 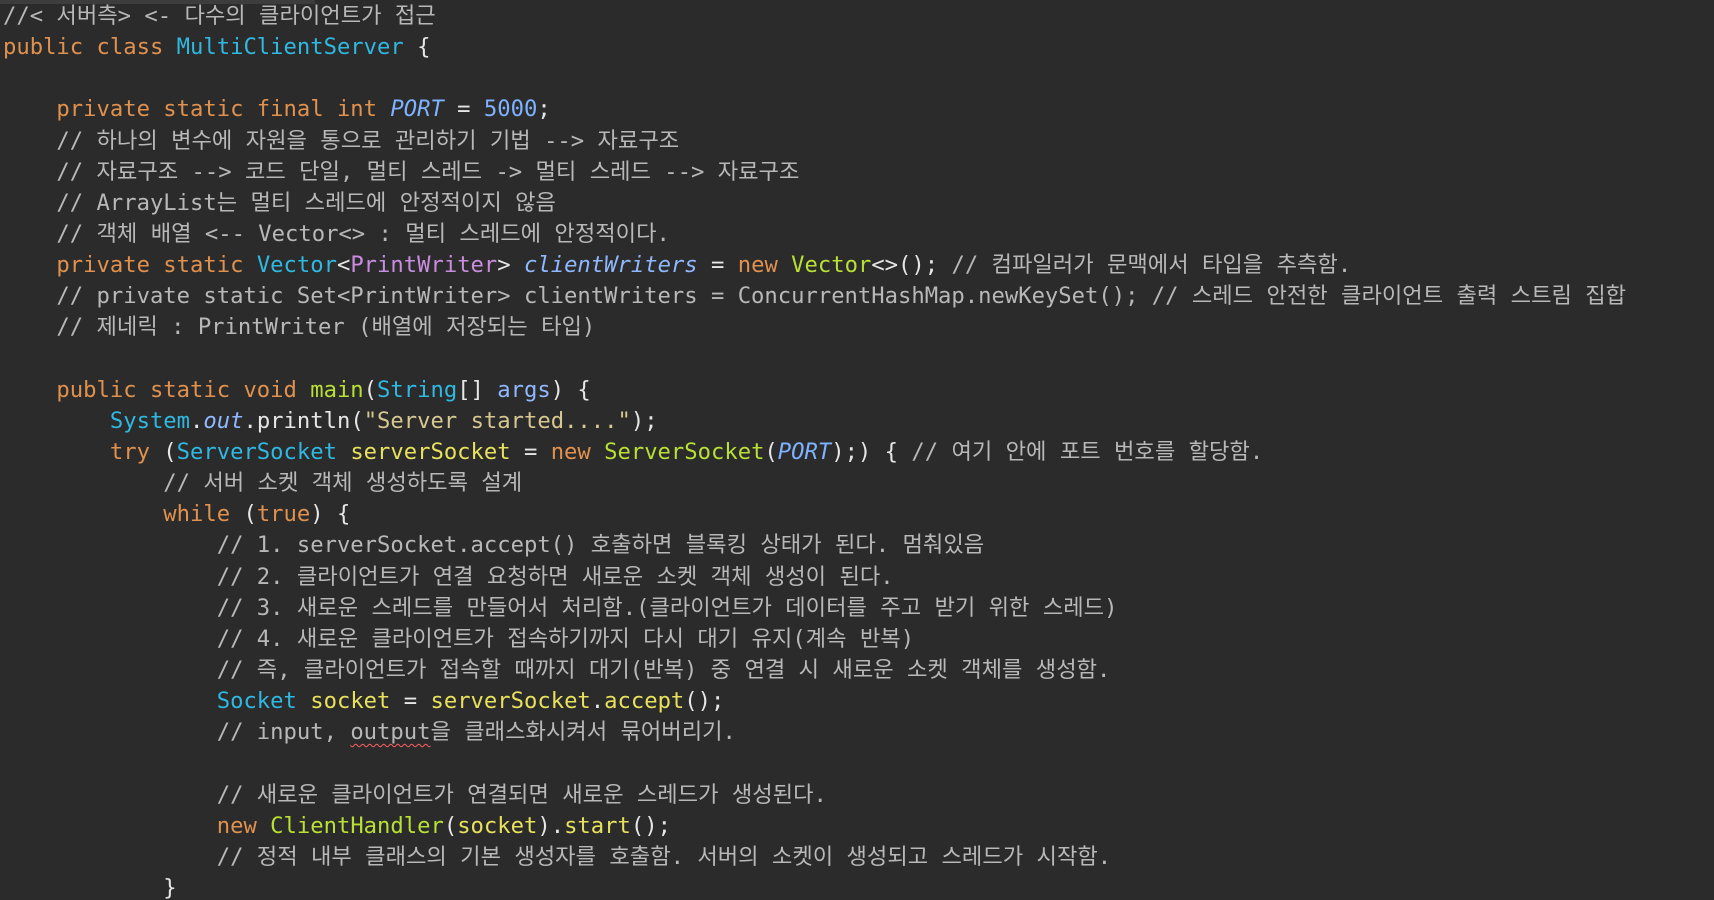 I want to click on code-token-constant: PORT, so click(x=417, y=109).